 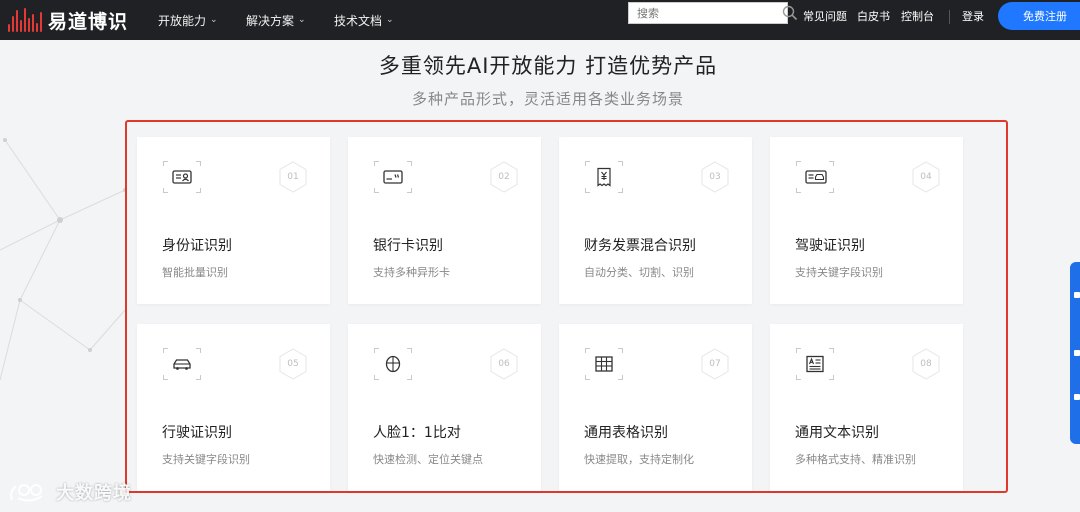 I want to click on search-input, so click(x=705, y=13).